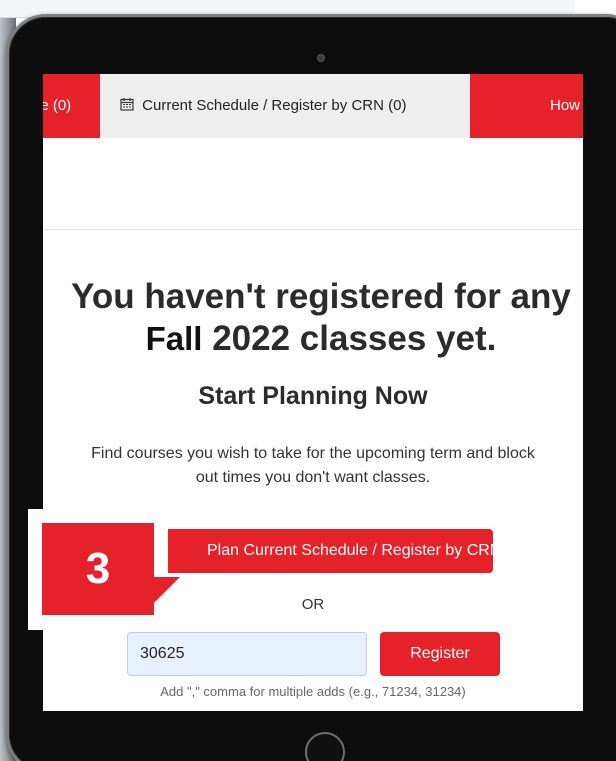  What do you see at coordinates (313, 396) in the screenshot?
I see `subheading: Start Planning Now` at bounding box center [313, 396].